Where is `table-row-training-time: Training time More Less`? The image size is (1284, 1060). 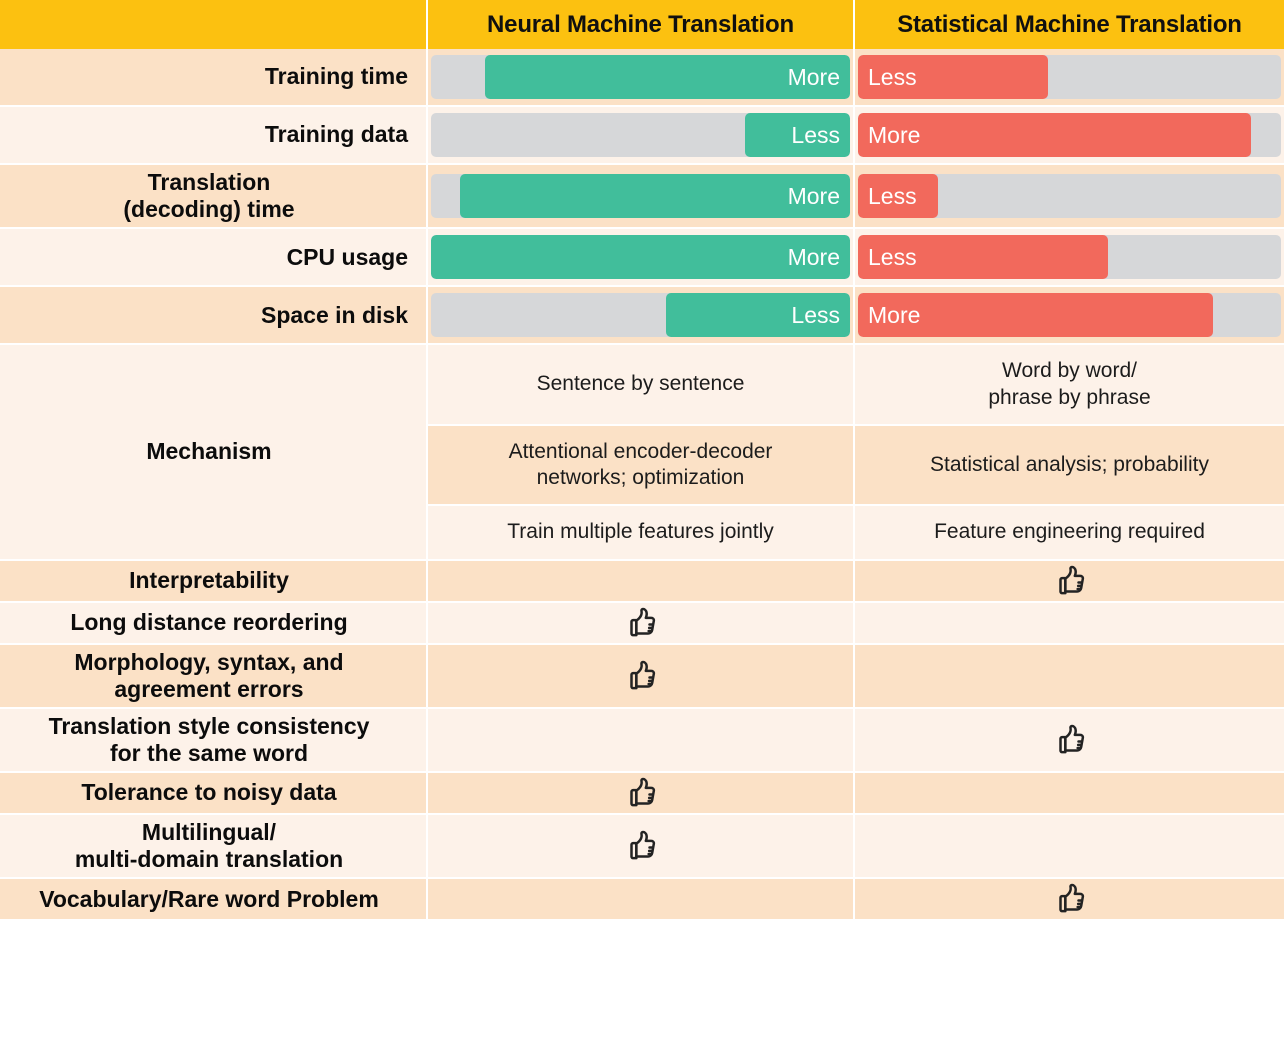
table-row-training-time: Training time More Less is located at coordinates (642, 78).